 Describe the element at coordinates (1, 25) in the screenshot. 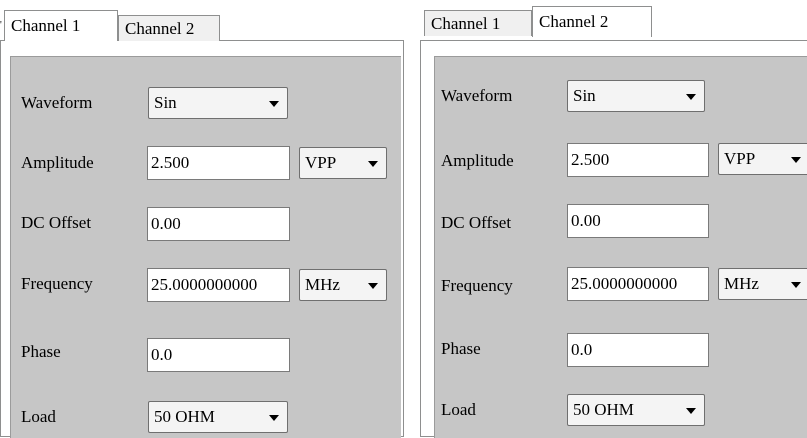

I see `top-left-mark: '` at that location.